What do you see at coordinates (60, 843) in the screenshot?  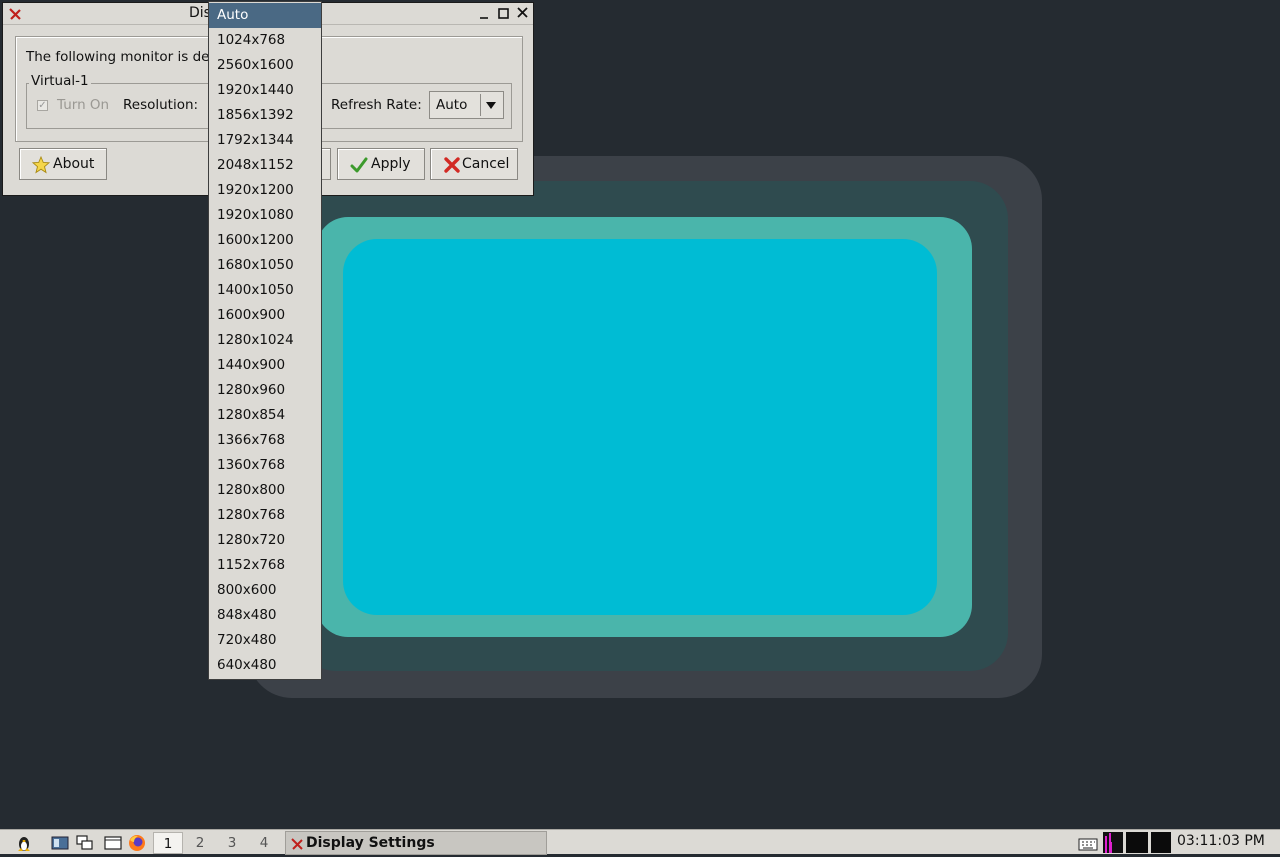 I see `file-manager-icon` at bounding box center [60, 843].